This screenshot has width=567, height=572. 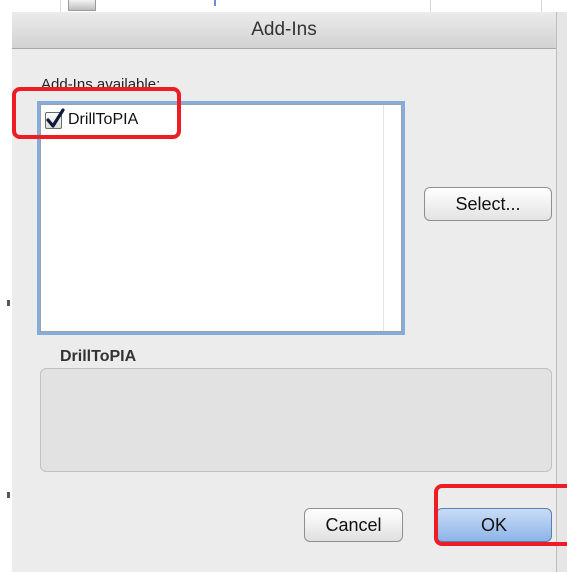 I want to click on list-item-label: DrillToPIA, so click(x=103, y=119).